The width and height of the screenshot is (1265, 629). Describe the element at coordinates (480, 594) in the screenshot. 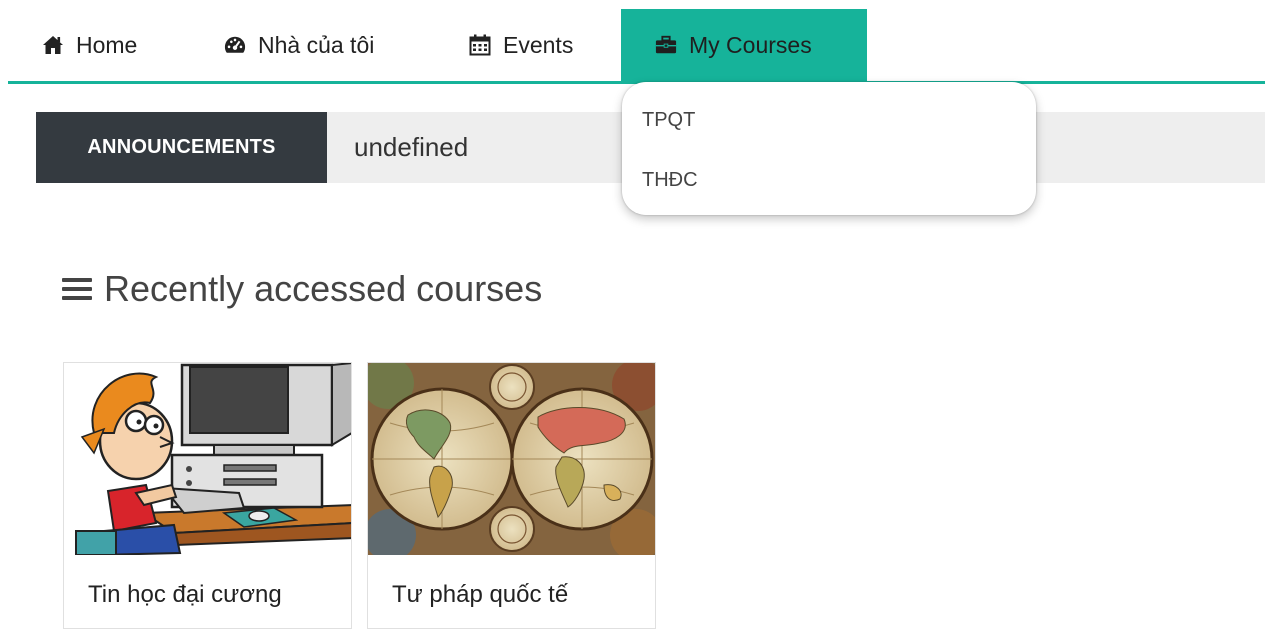

I see `course-name: Tư pháp quốc tế` at that location.